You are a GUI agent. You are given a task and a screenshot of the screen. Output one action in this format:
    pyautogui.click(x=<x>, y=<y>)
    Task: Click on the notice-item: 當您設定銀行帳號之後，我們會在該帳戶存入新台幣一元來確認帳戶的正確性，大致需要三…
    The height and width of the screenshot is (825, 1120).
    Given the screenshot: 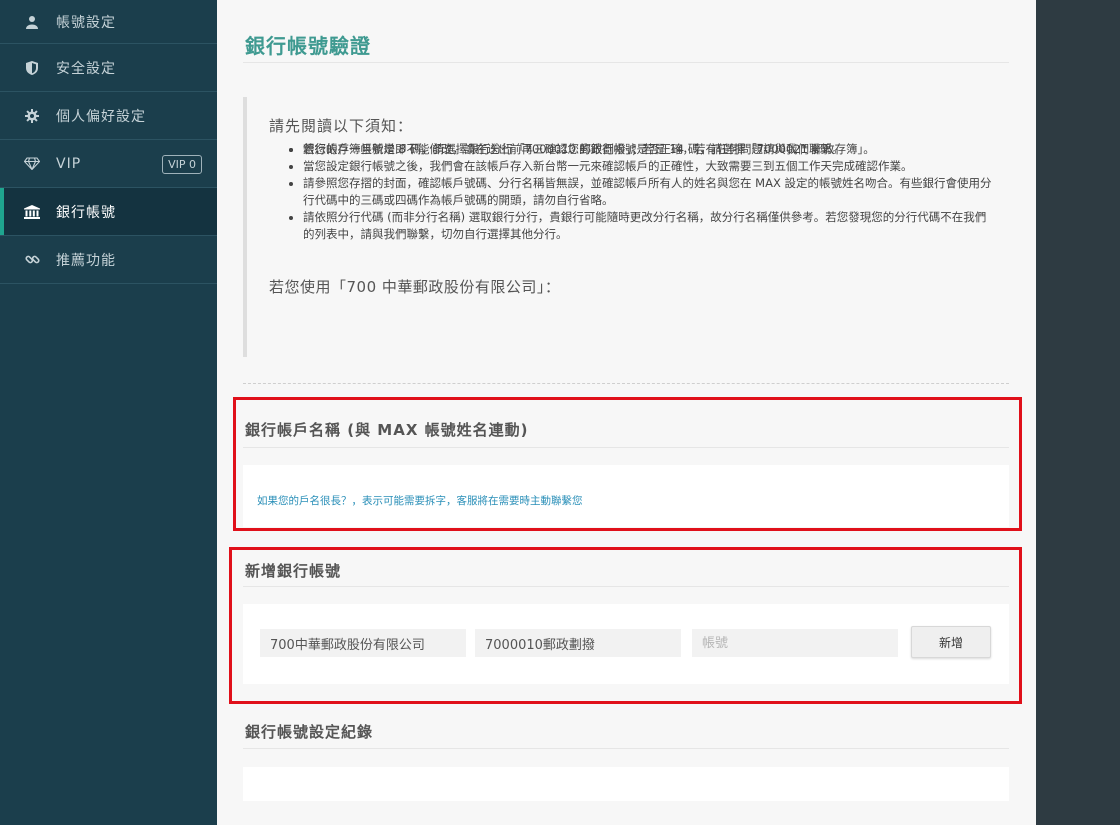 What is the action you would take?
    pyautogui.click(x=647, y=166)
    